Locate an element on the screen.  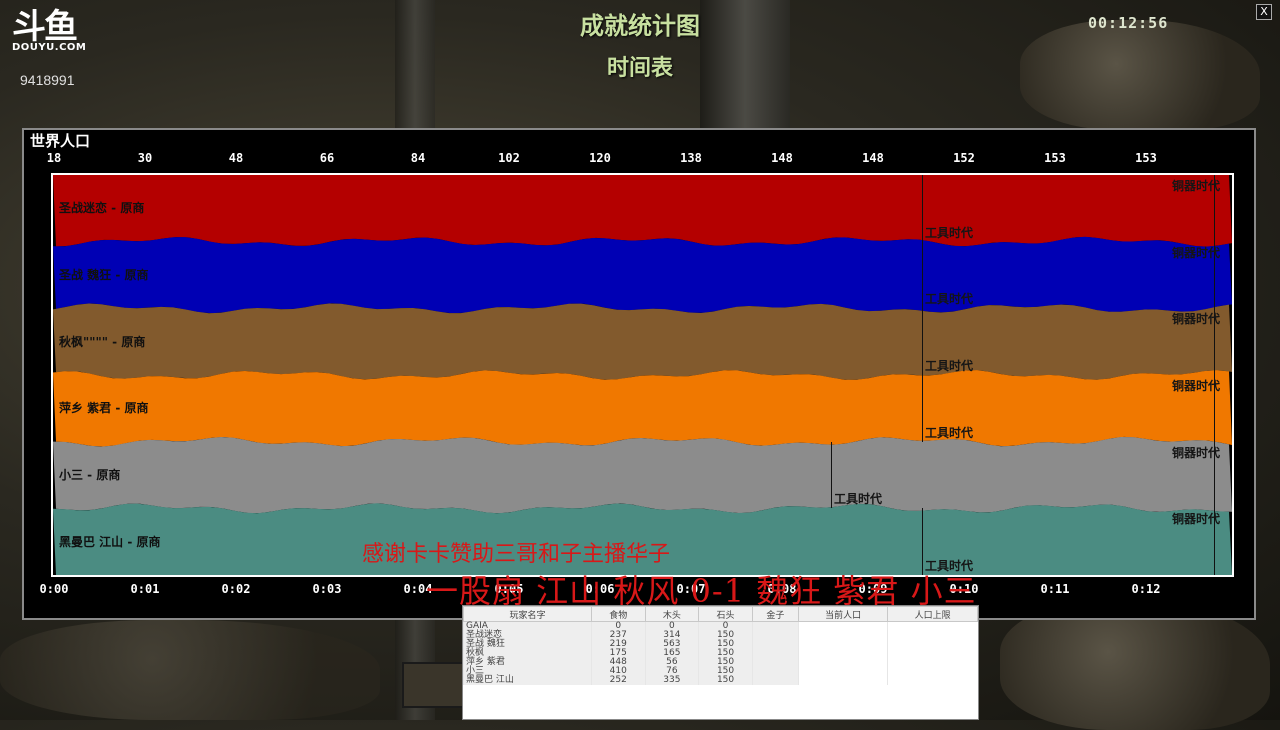
table-cell: 黑曼巴 江山 is located at coordinates (527, 680).